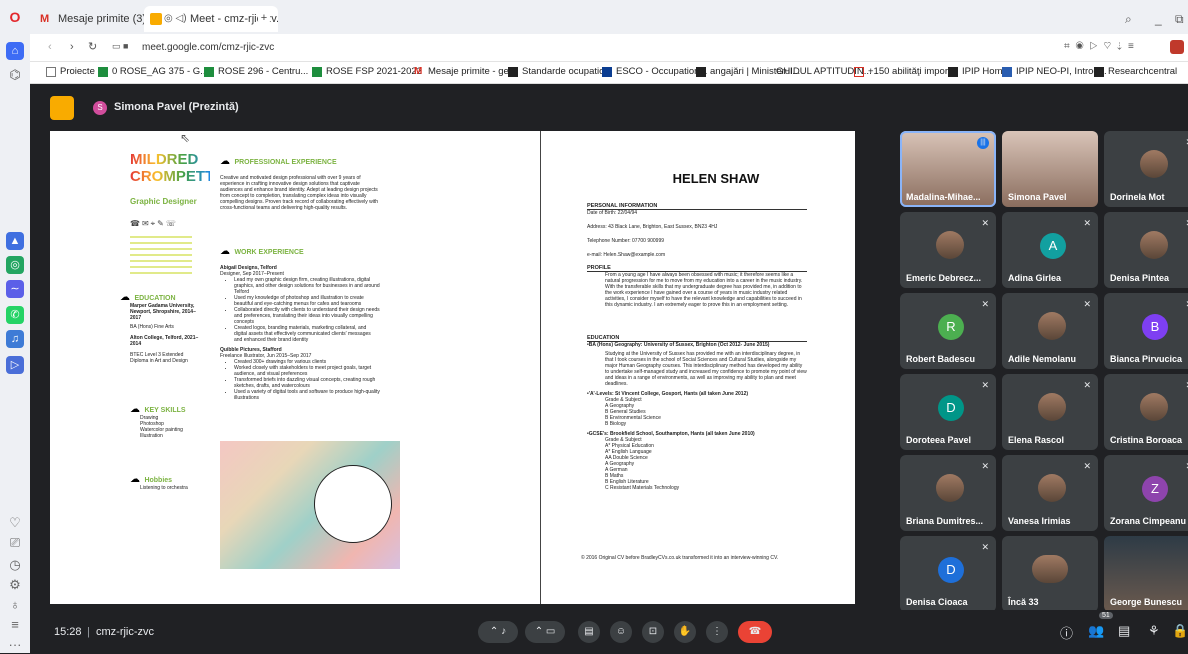  I want to click on profile-icon, so click(1177, 47).